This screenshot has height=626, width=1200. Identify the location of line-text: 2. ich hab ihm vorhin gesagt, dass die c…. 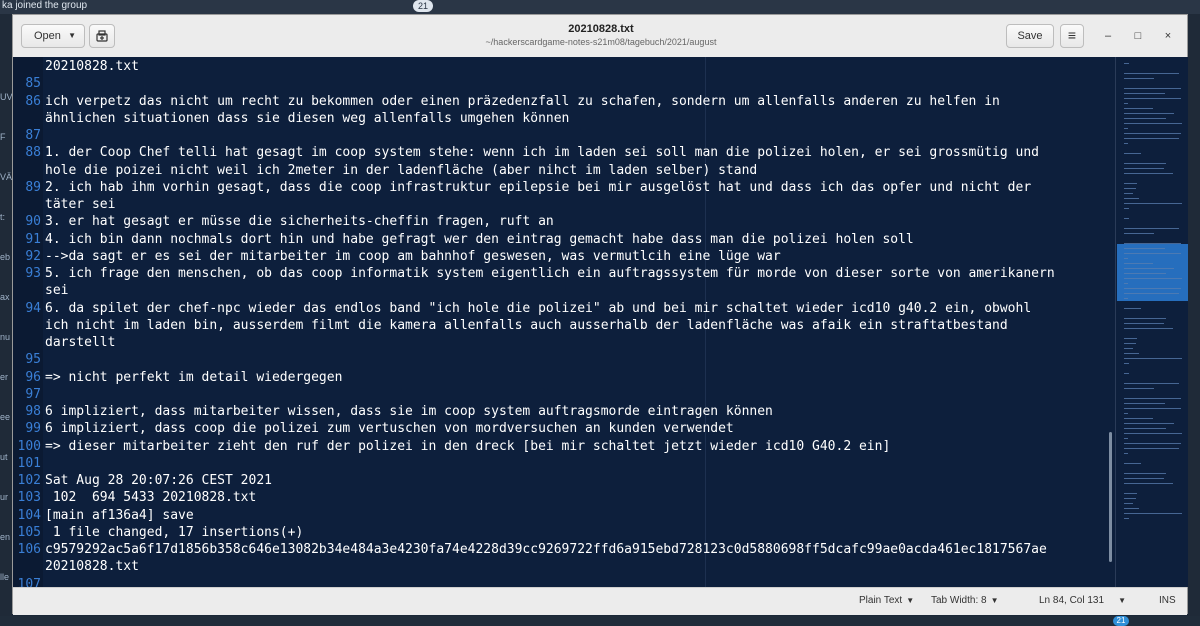
(538, 187).